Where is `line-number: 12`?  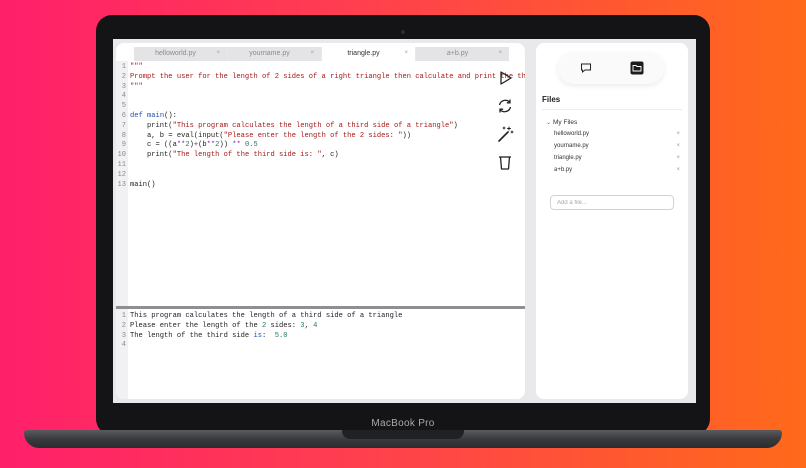 line-number: 12 is located at coordinates (121, 174).